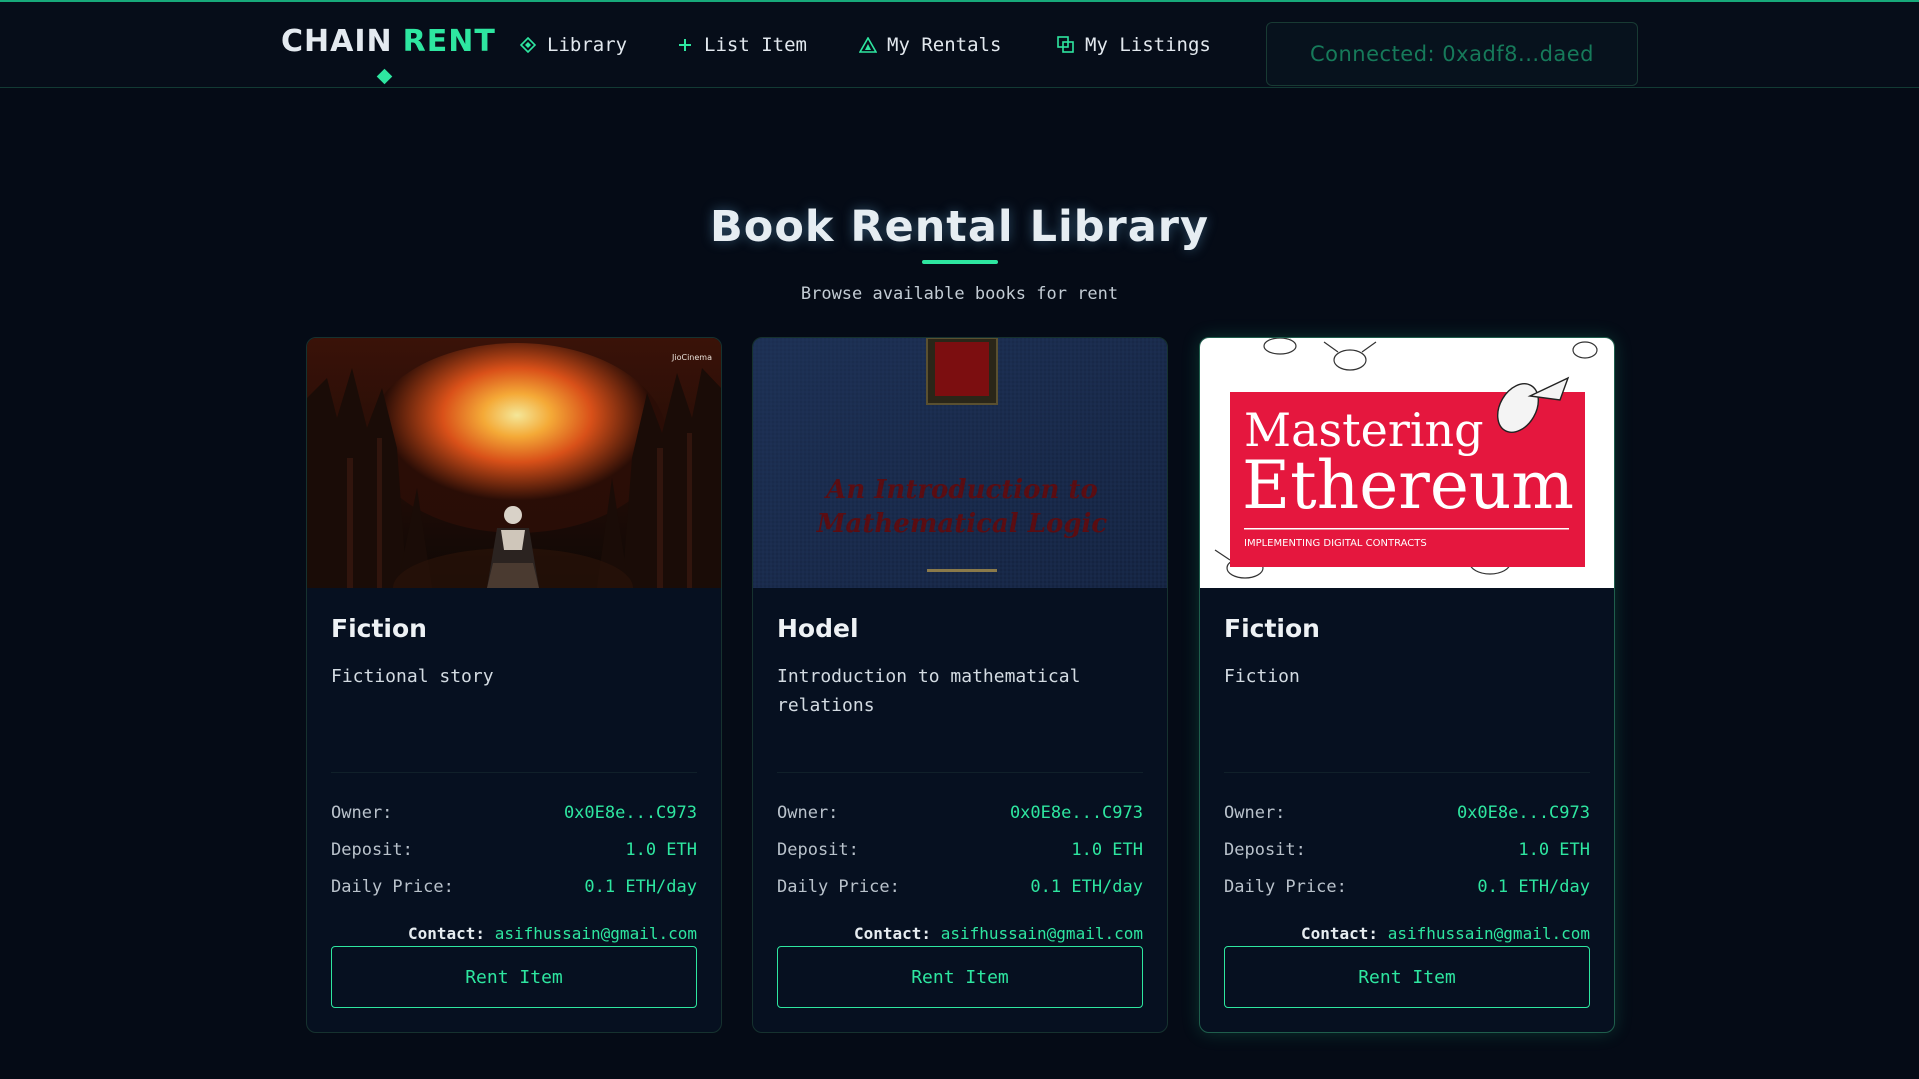  I want to click on page-title: Book Rental Library, so click(959, 227).